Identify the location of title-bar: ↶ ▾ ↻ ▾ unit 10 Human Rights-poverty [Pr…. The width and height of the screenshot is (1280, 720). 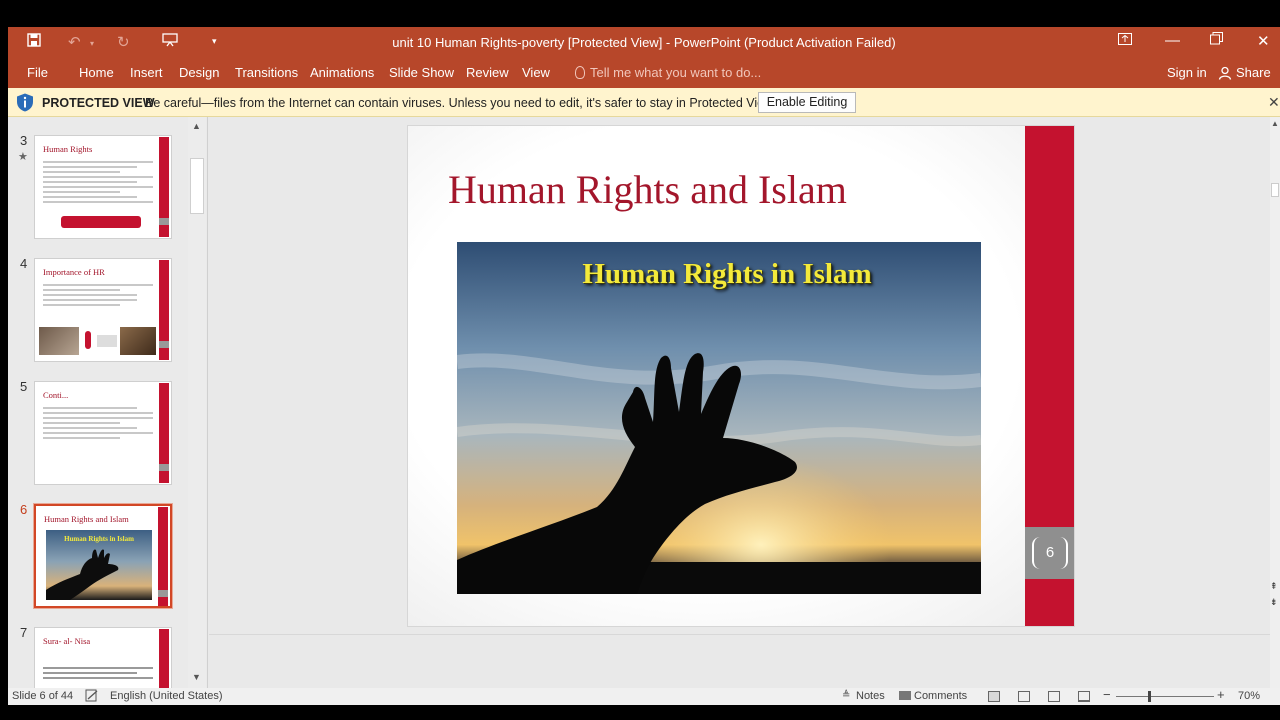
(644, 42).